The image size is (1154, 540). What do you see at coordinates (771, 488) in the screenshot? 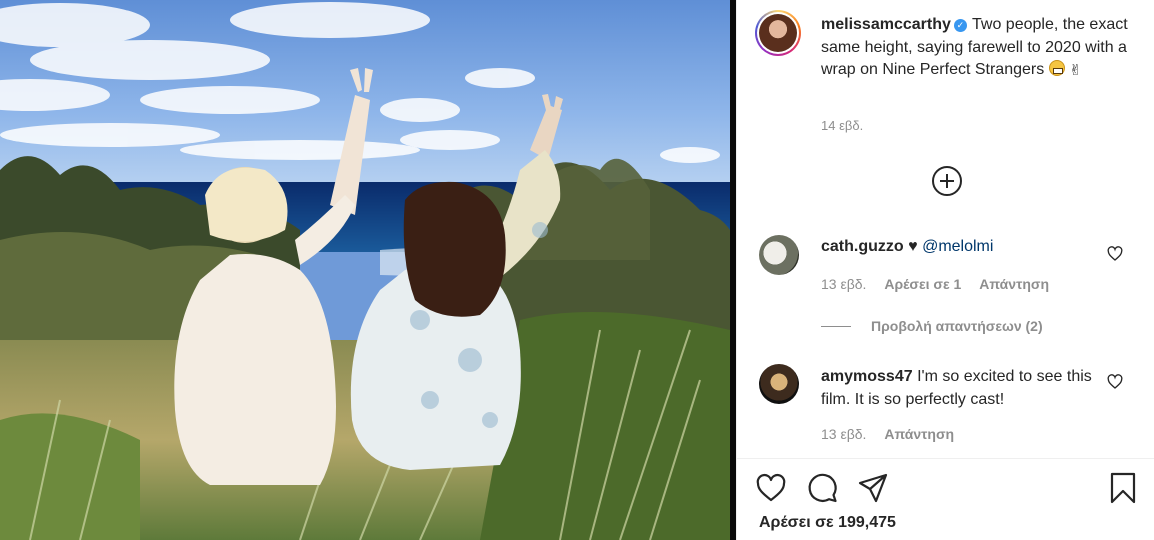
I see `heart-icon` at bounding box center [771, 488].